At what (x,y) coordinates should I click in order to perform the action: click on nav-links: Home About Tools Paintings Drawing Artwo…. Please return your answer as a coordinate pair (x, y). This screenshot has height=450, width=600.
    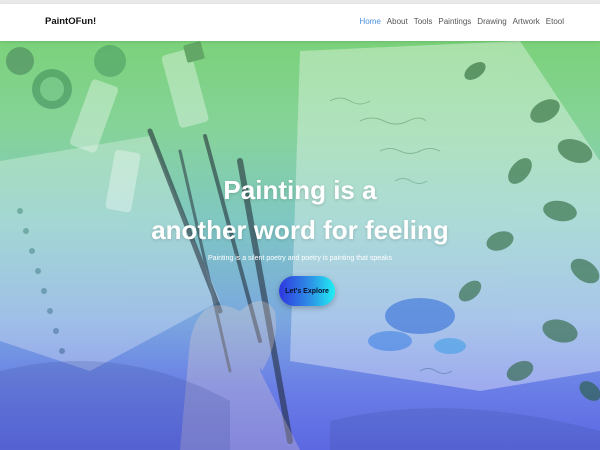
    Looking at the image, I should click on (461, 21).